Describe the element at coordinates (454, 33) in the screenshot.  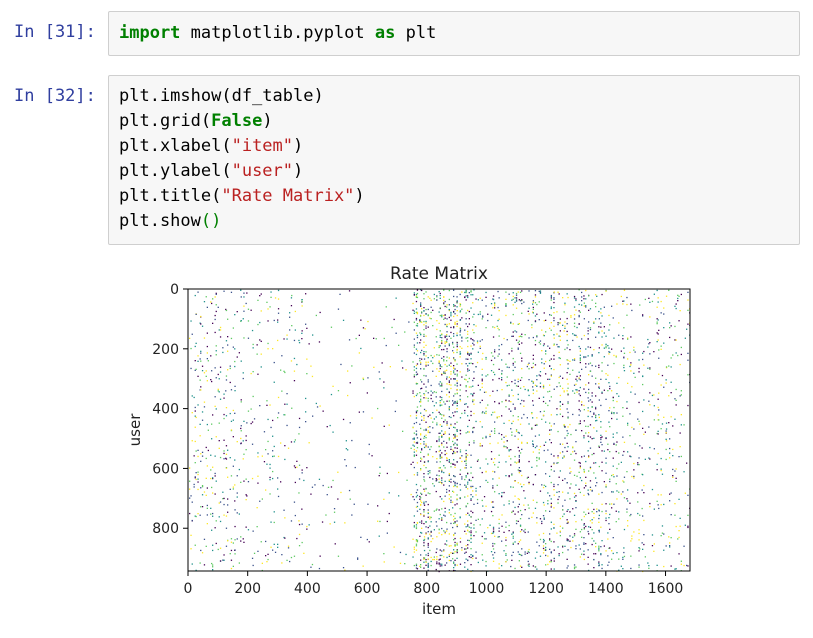
I see `code-input: import matplotlib.pyplot as plt` at that location.